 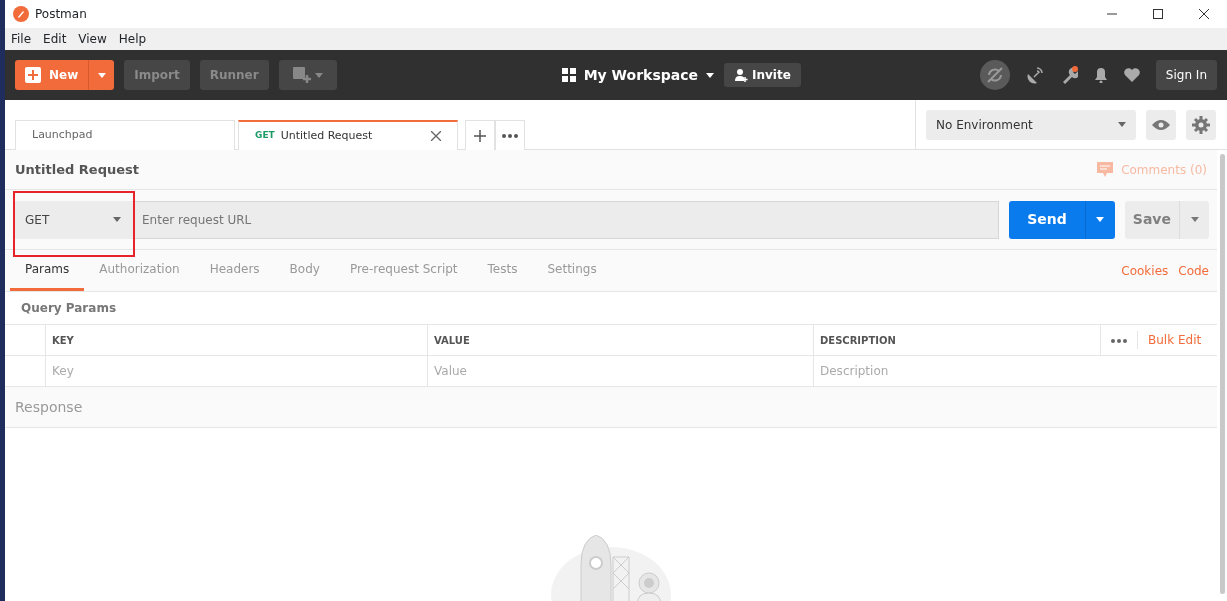 I want to click on section-title: Response, so click(x=49, y=407).